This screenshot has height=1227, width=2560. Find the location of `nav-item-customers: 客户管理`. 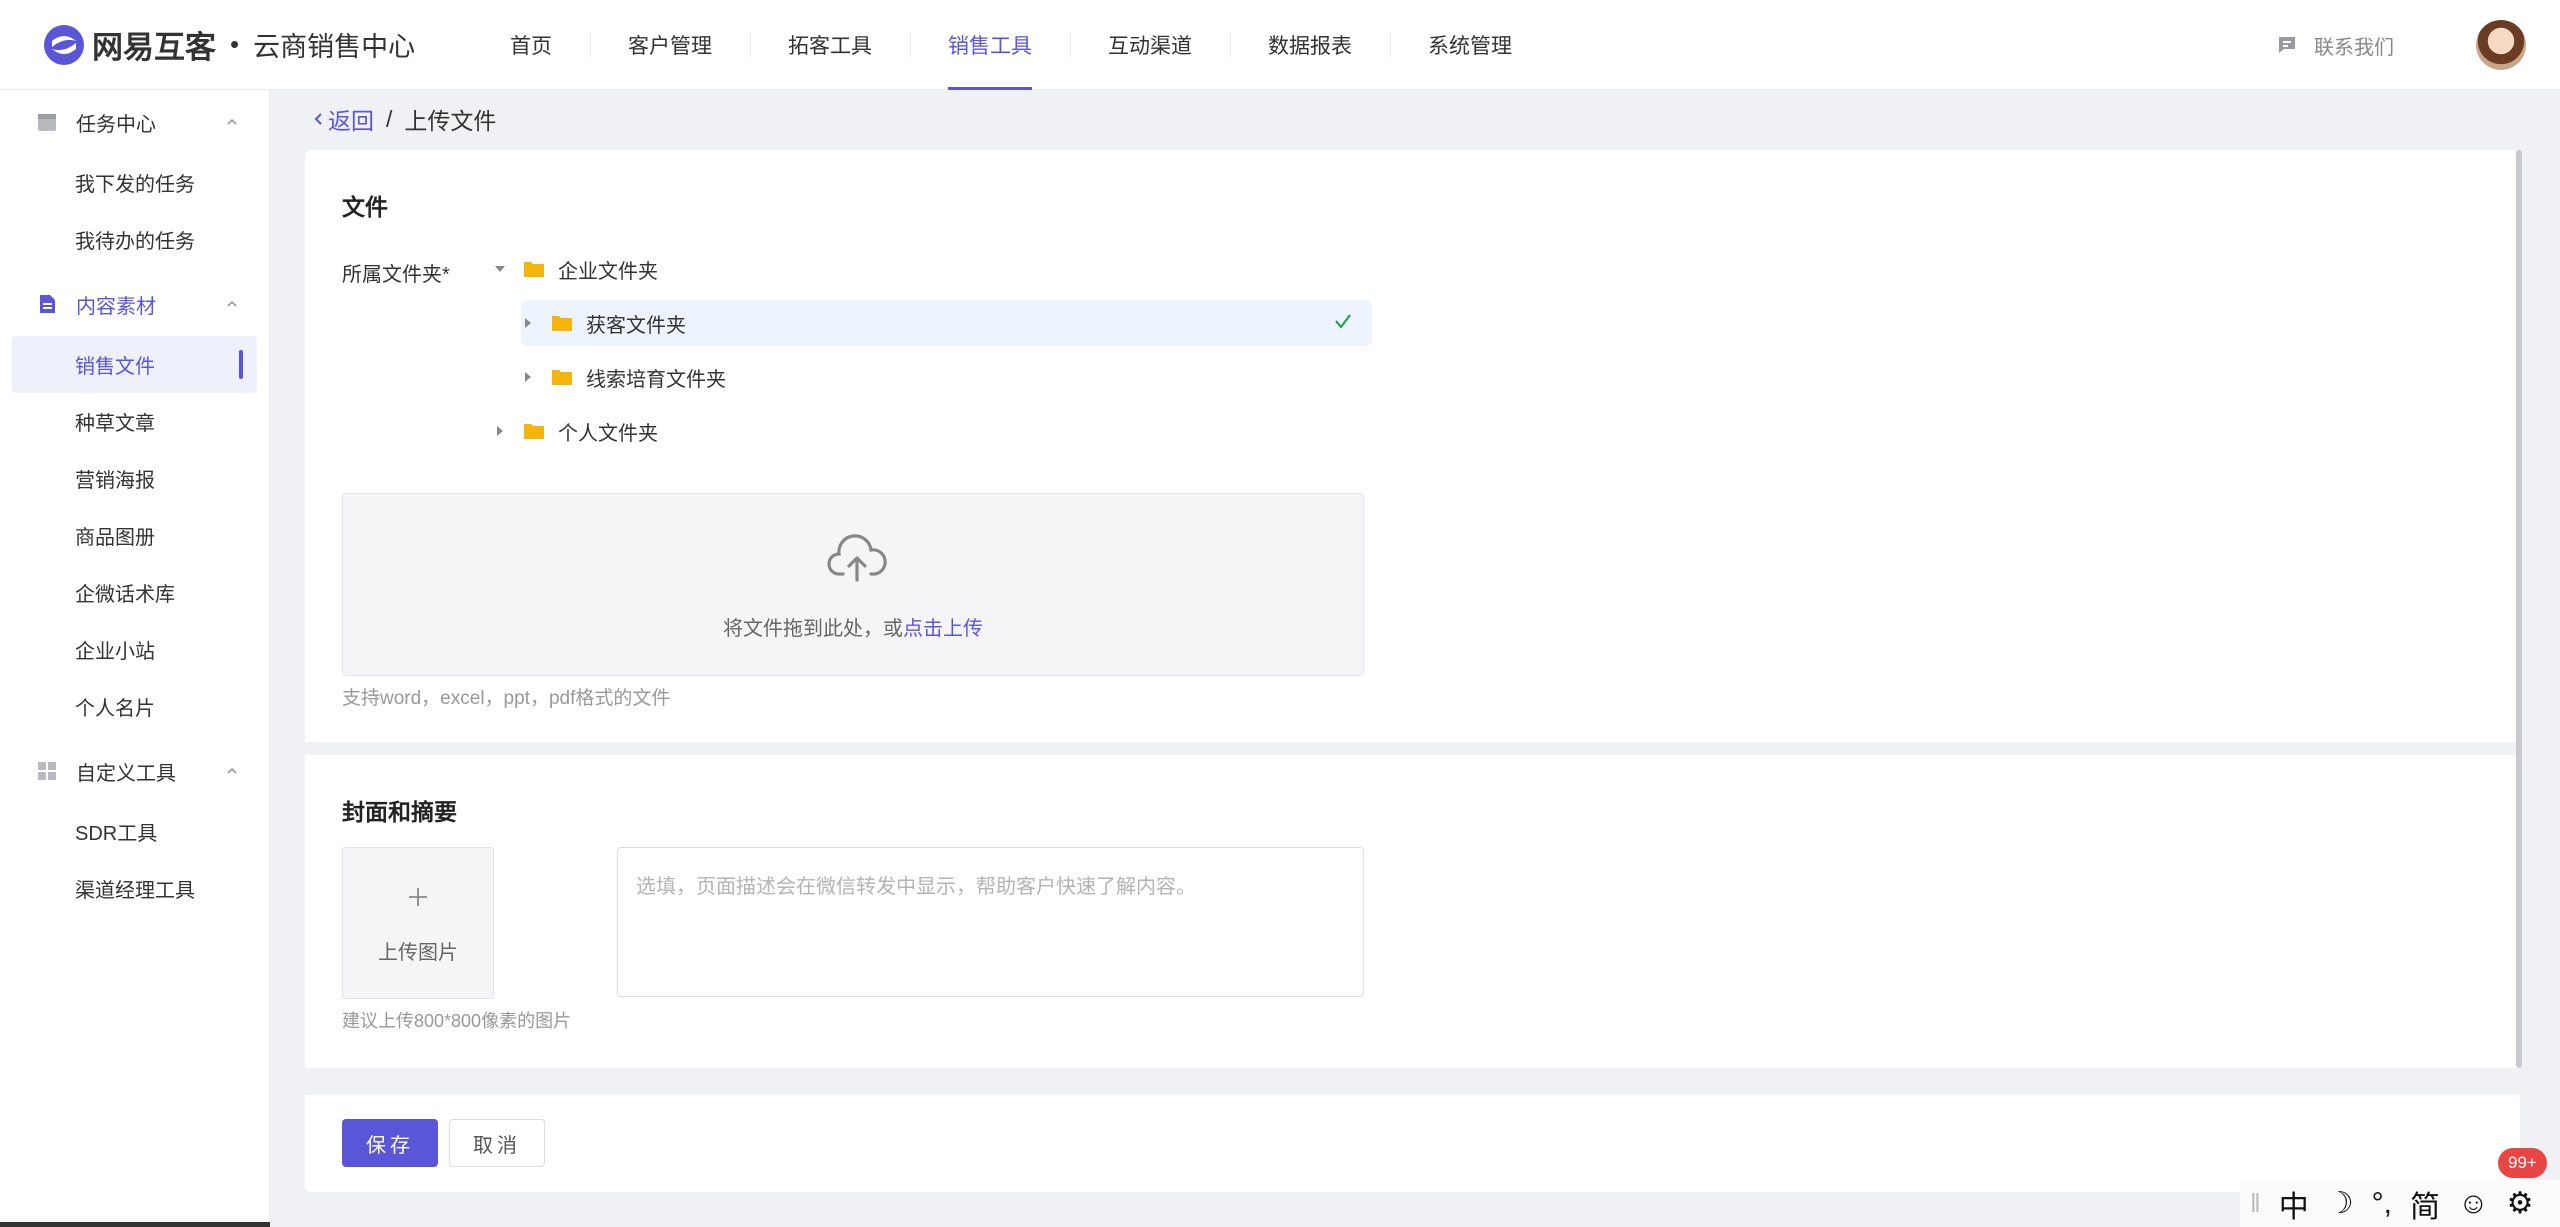

nav-item-customers: 客户管理 is located at coordinates (670, 45).